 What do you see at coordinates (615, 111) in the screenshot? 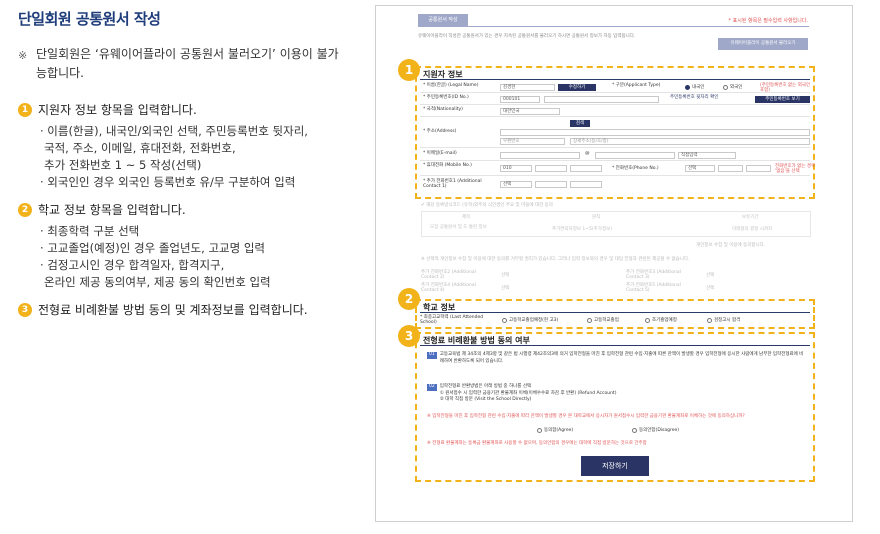
I see `nationality-row: * 국적(Nationality) 대한민국` at bounding box center [615, 111].